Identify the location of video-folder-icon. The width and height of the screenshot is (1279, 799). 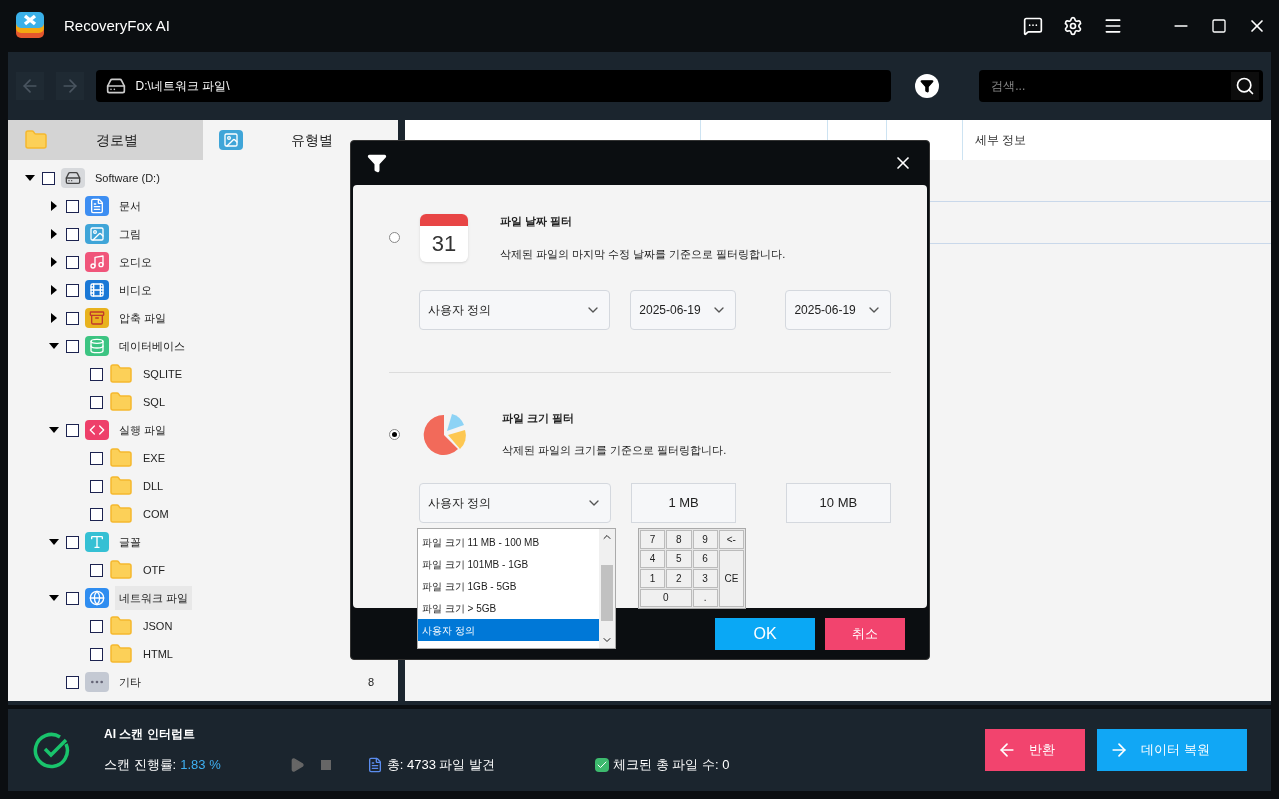
(97, 290).